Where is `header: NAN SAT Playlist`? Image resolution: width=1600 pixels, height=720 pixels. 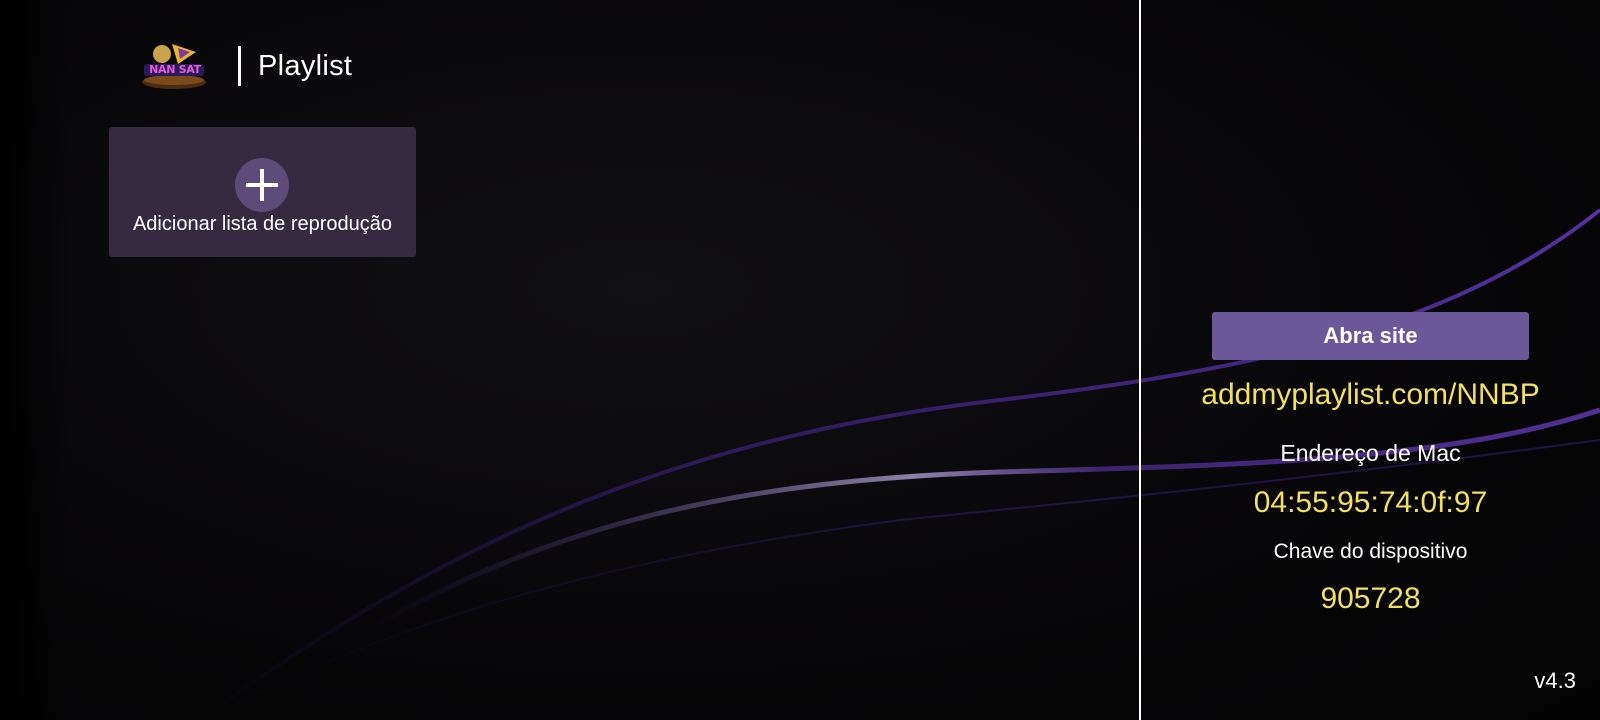
header: NAN SAT Playlist is located at coordinates (245, 66).